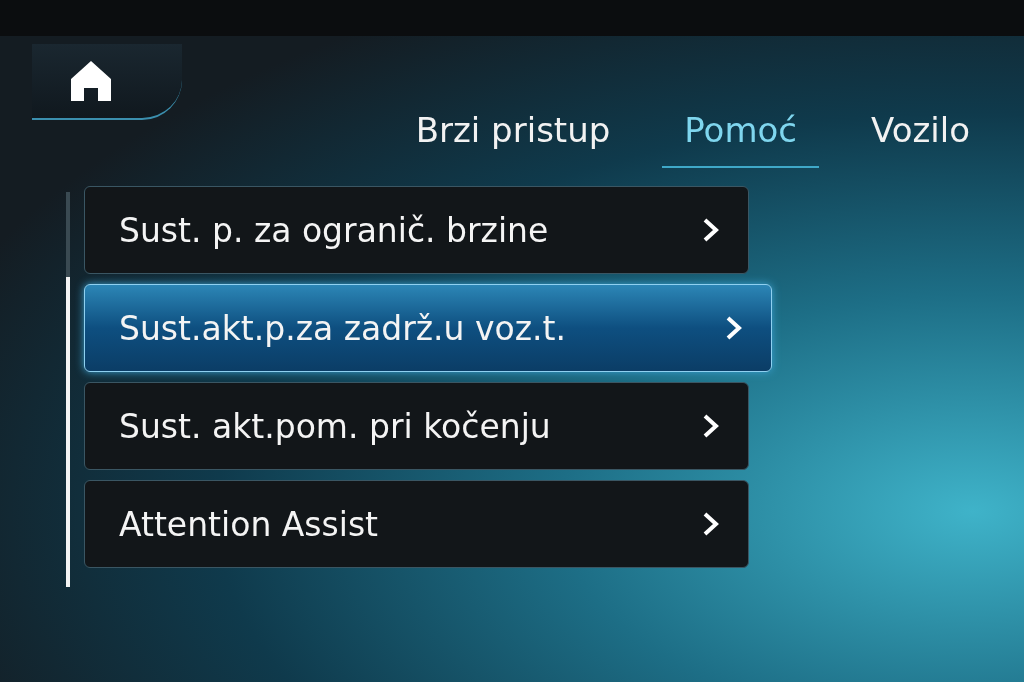 This screenshot has height=682, width=1024. What do you see at coordinates (416, 230) in the screenshot?
I see `menu-item: Sust. p. za ogranič. brzine` at bounding box center [416, 230].